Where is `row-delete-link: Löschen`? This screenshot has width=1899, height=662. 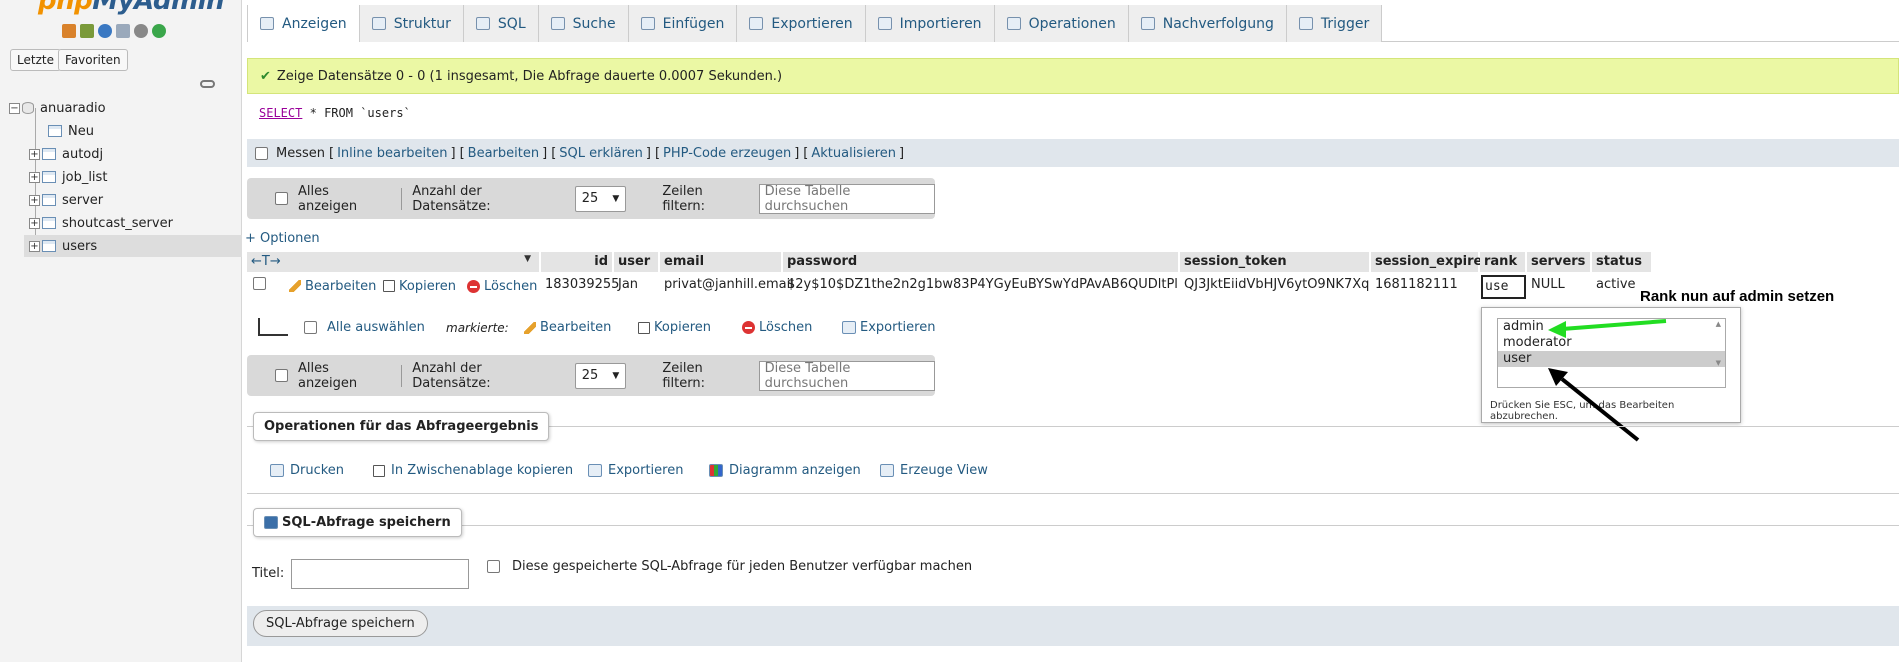
row-delete-link: Löschen is located at coordinates (502, 286).